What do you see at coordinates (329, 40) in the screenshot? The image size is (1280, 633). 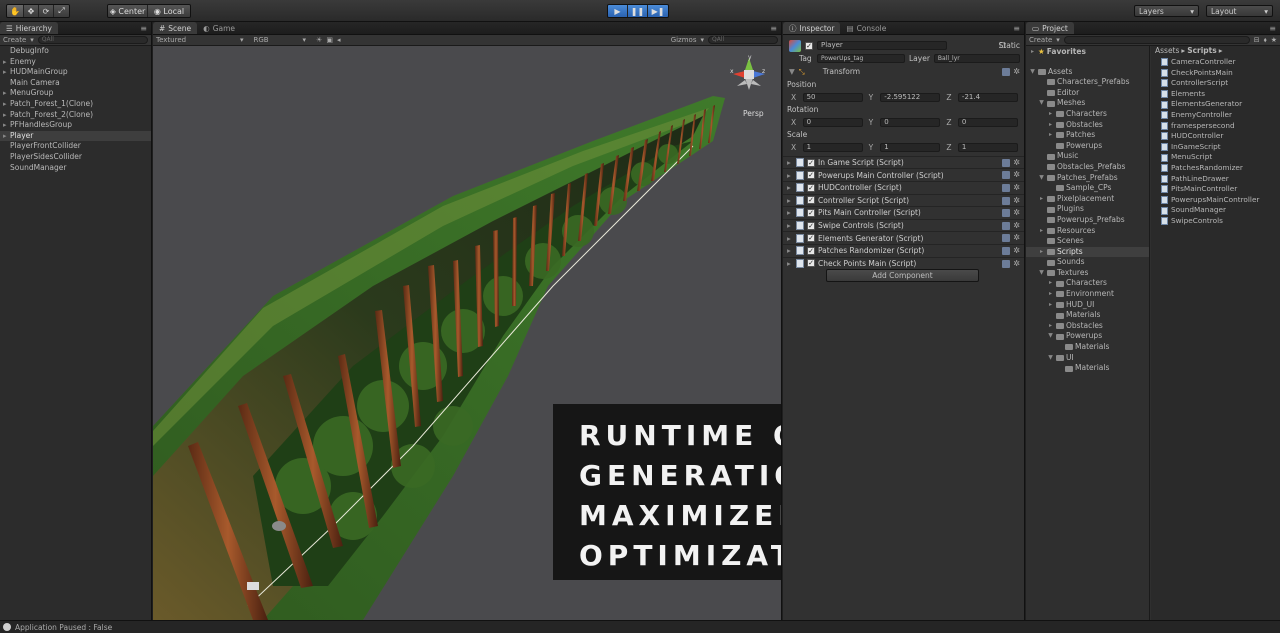 I see `image-icon: ▣` at bounding box center [329, 40].